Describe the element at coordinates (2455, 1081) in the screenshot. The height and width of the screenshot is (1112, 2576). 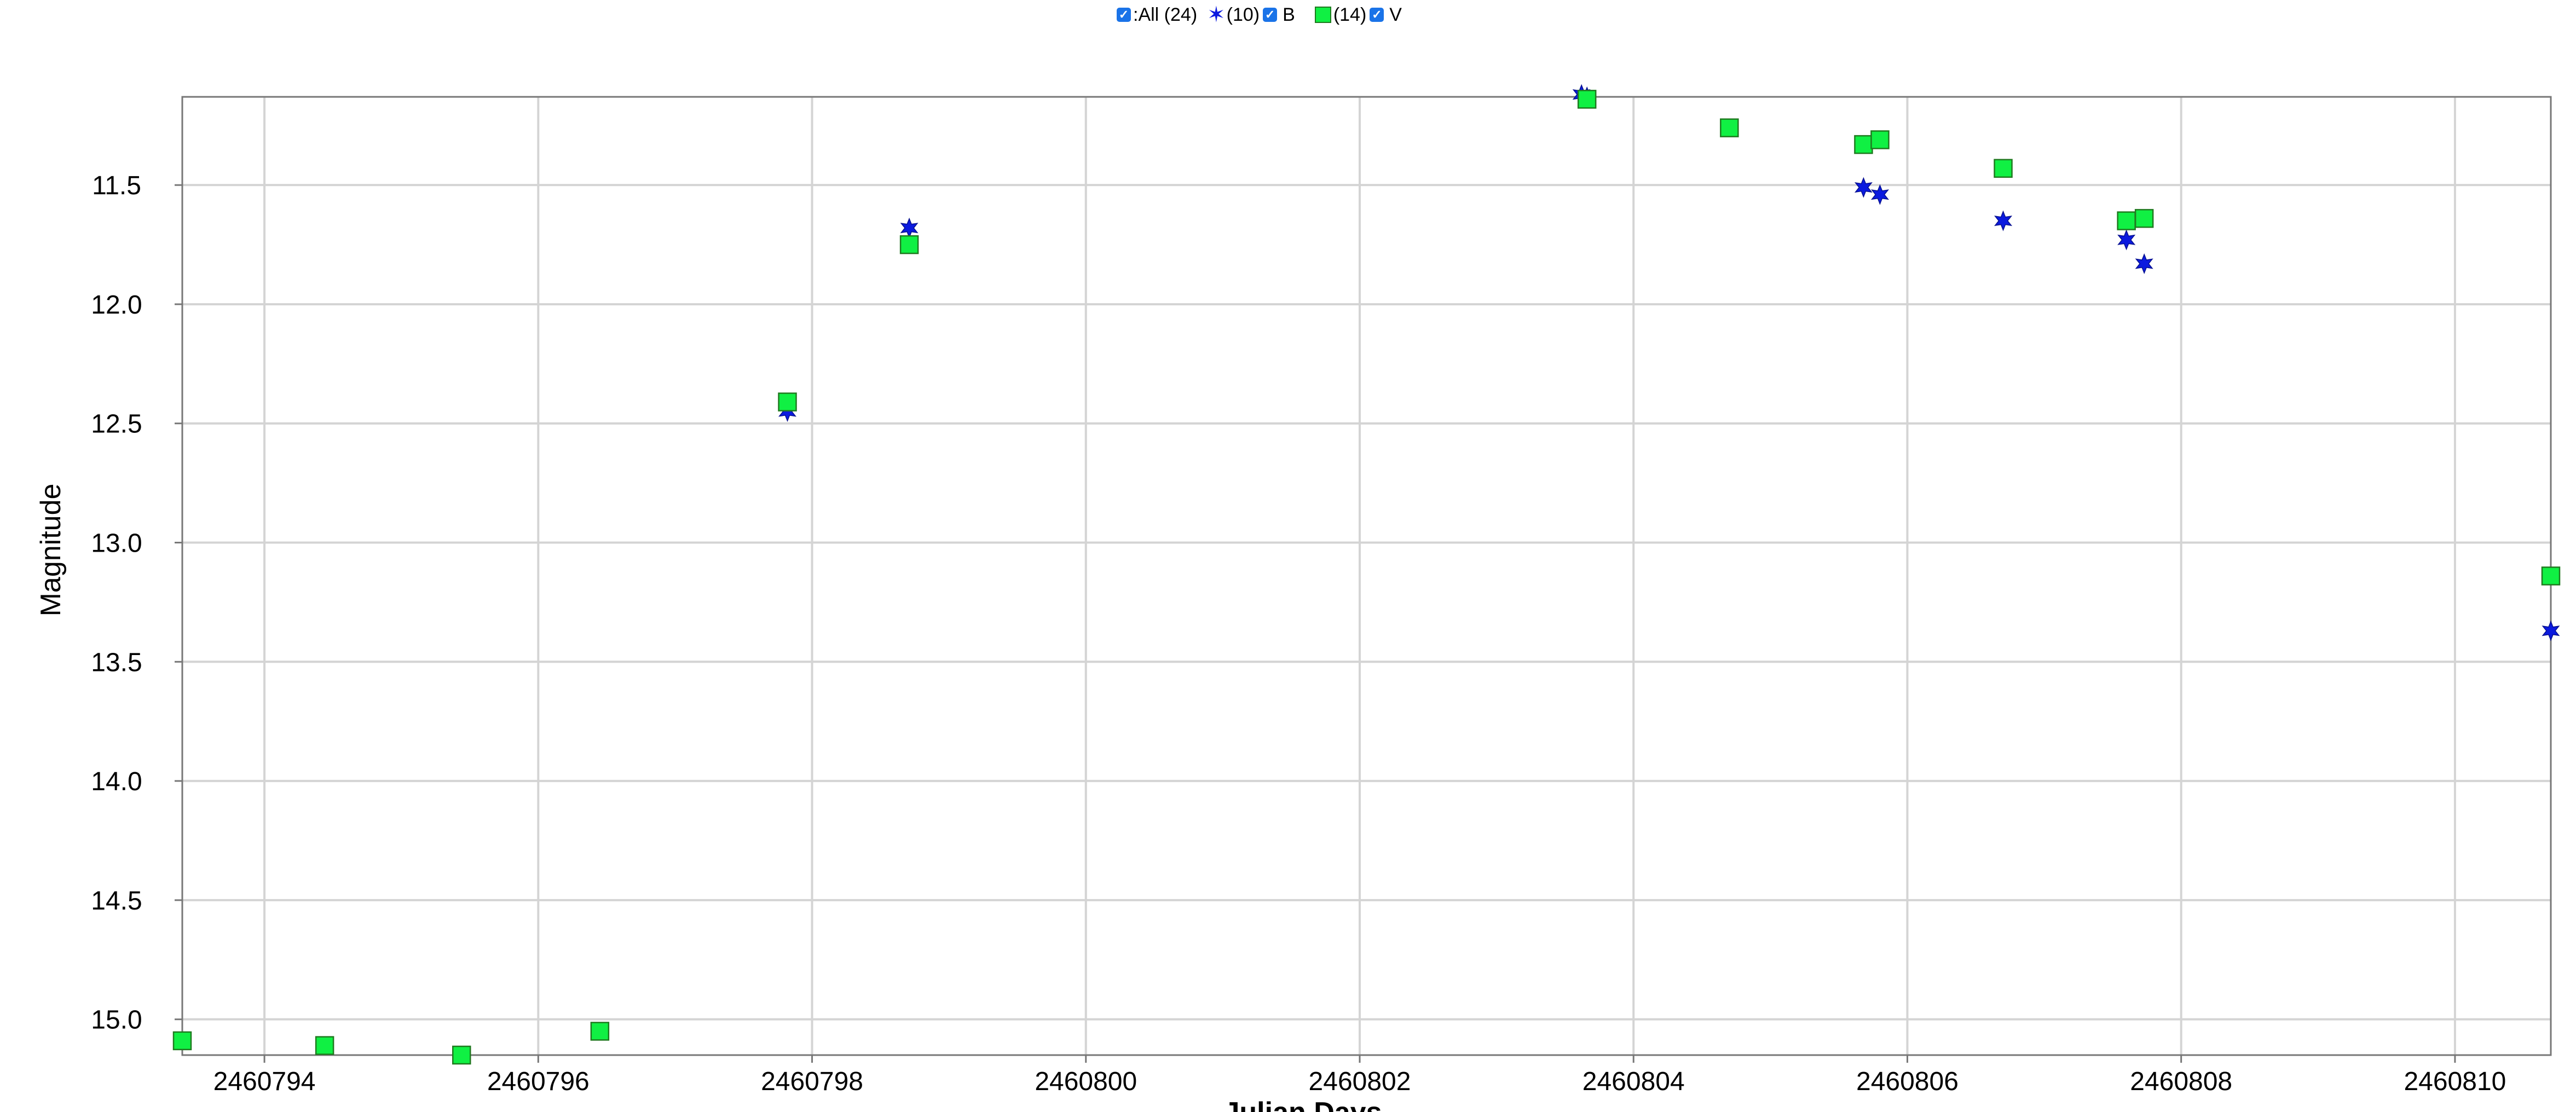
I see `x-tick-label: 2460810` at that location.